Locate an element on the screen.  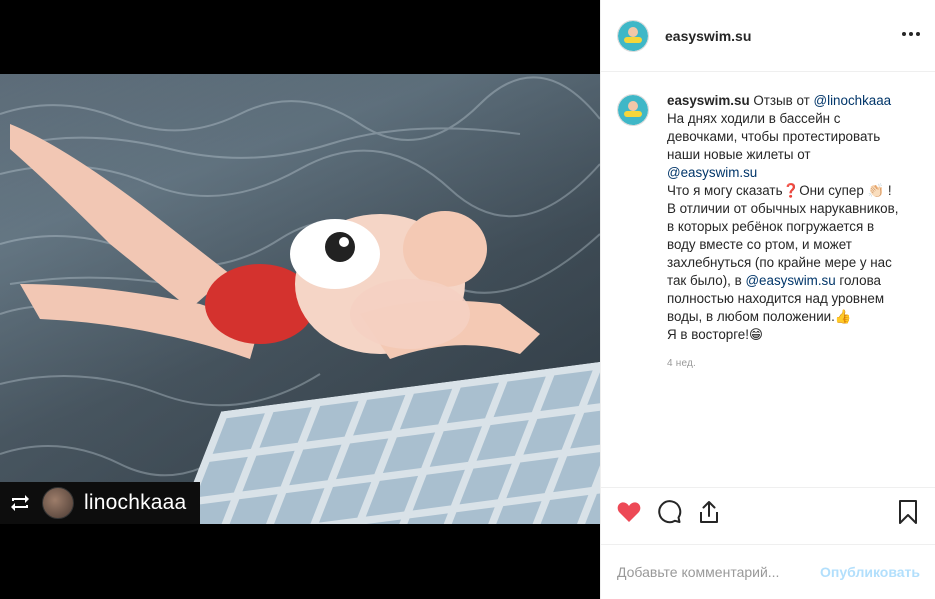
bookmark-icon is located at coordinates (908, 511).